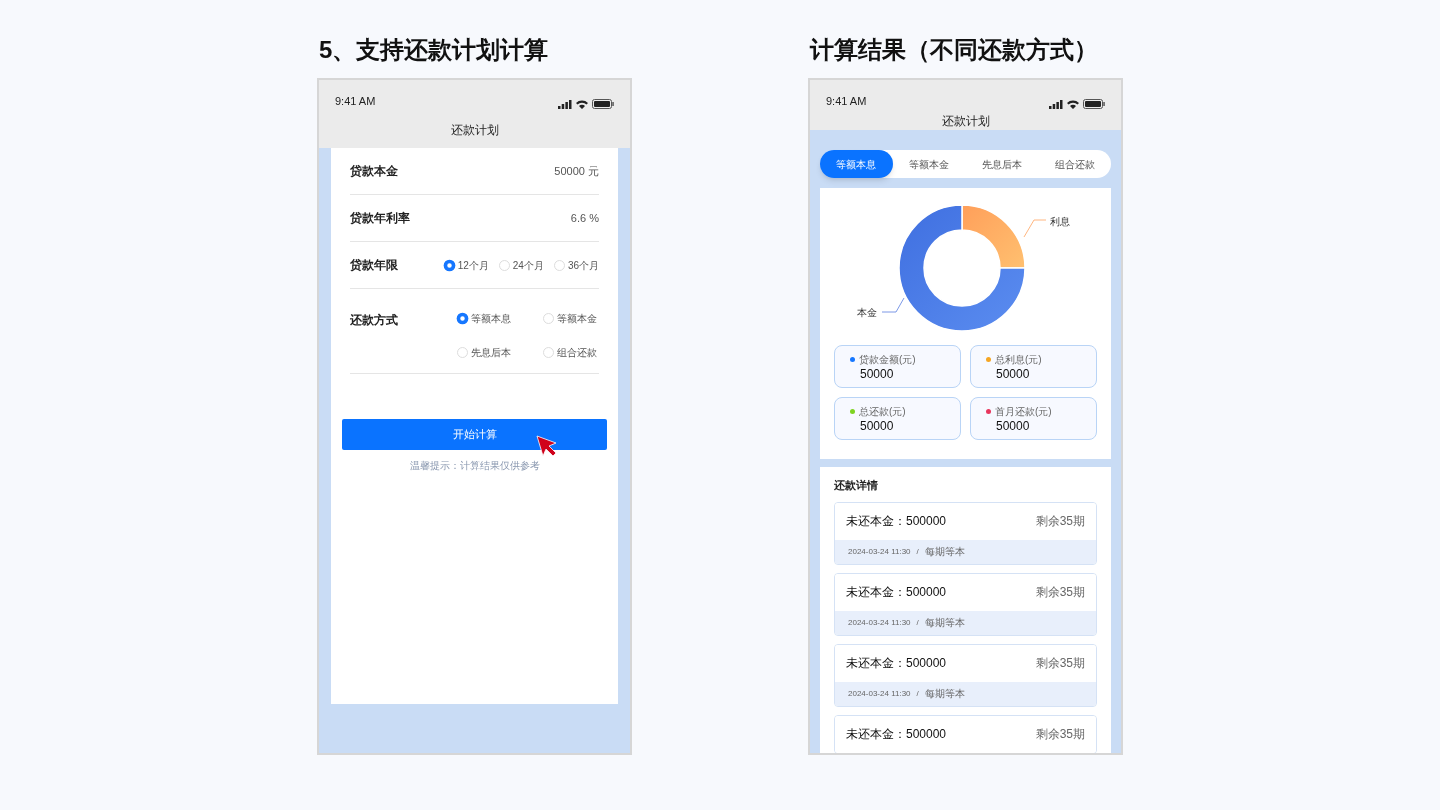  What do you see at coordinates (1002, 164) in the screenshot?
I see `tab: 先息后本` at bounding box center [1002, 164].